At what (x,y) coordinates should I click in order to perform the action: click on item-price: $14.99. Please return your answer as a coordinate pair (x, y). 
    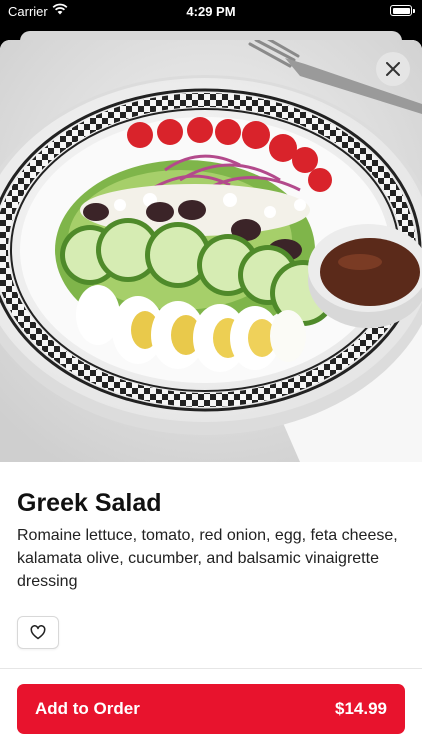
    Looking at the image, I should click on (361, 708).